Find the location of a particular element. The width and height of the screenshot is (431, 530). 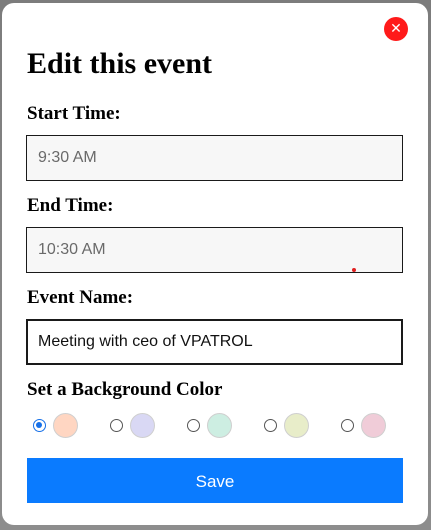

cursor-dot is located at coordinates (354, 270).